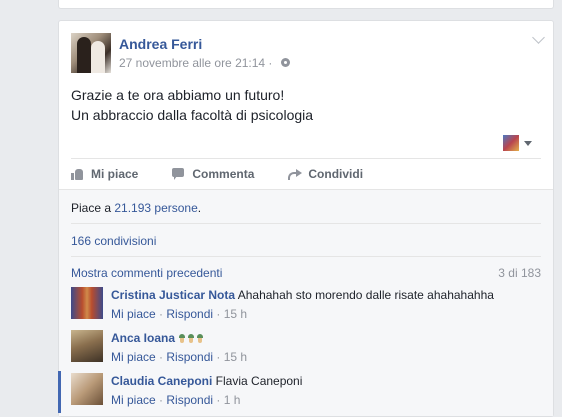  I want to click on comment-icon, so click(179, 174).